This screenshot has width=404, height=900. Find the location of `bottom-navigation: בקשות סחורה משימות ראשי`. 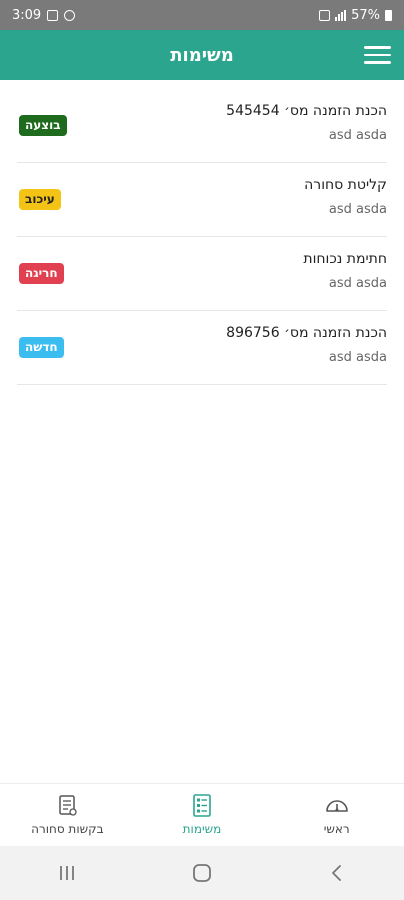

bottom-navigation: בקשות סחורה משימות ראשי is located at coordinates (202, 814).